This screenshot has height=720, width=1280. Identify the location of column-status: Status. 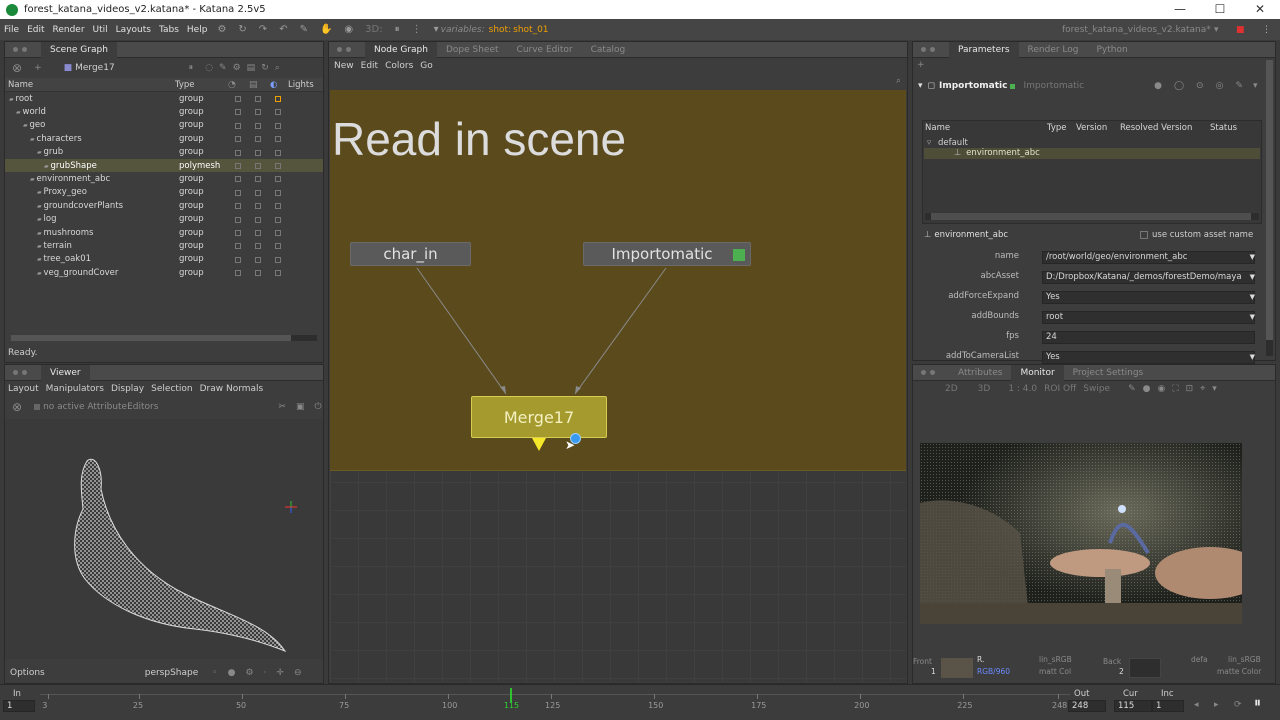
(1223, 128).